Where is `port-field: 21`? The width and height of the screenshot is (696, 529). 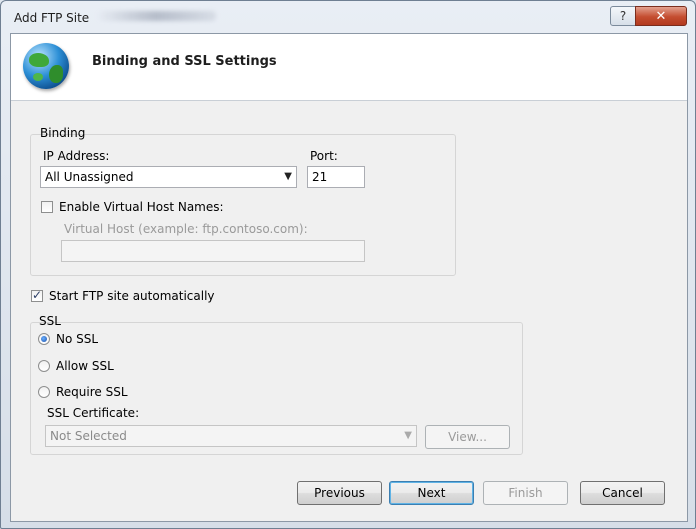
port-field: 21 is located at coordinates (336, 177).